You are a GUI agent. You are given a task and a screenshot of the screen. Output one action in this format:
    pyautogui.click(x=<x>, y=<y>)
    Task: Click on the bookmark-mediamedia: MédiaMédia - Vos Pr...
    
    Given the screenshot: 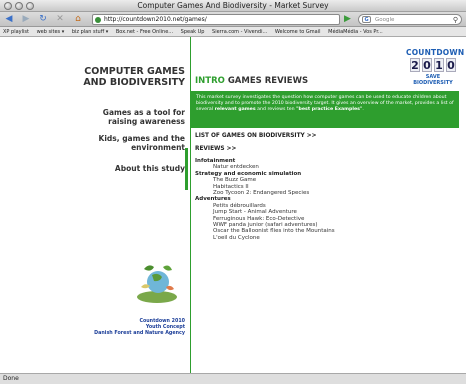 What is the action you would take?
    pyautogui.click(x=355, y=31)
    